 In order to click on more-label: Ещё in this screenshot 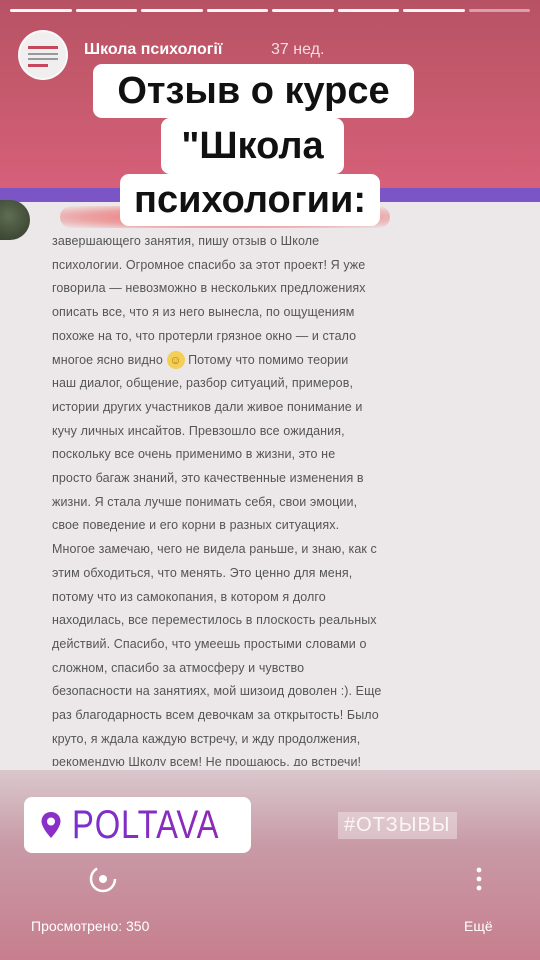, I will do `click(478, 926)`.